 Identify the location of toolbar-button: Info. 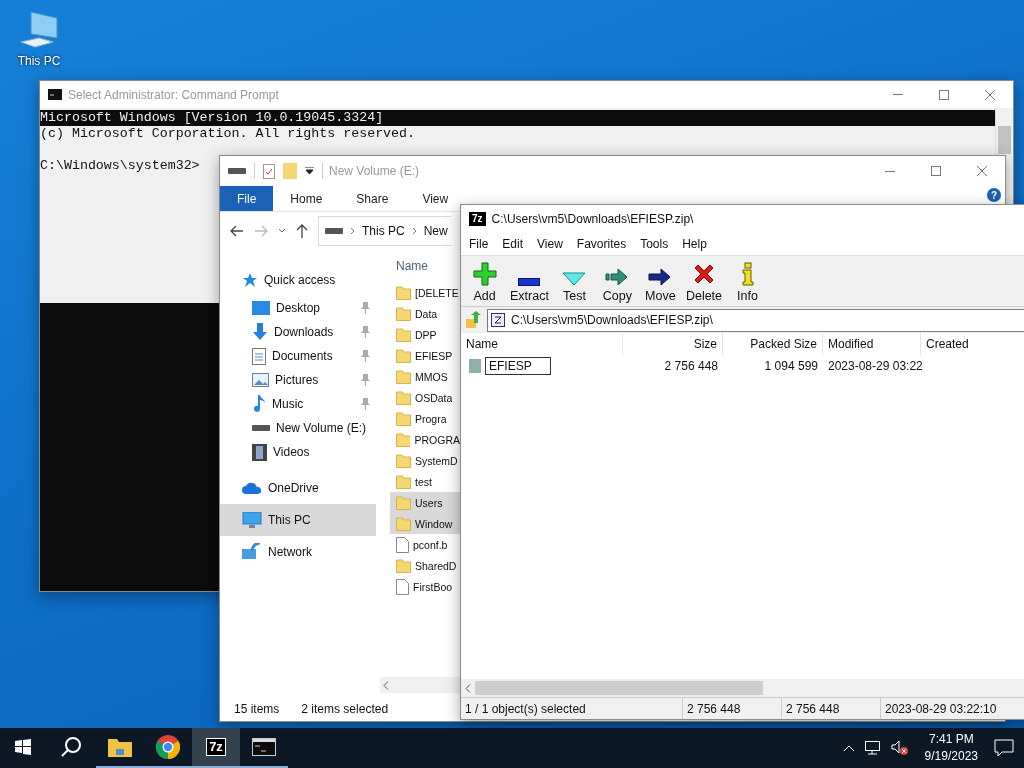
(748, 281).